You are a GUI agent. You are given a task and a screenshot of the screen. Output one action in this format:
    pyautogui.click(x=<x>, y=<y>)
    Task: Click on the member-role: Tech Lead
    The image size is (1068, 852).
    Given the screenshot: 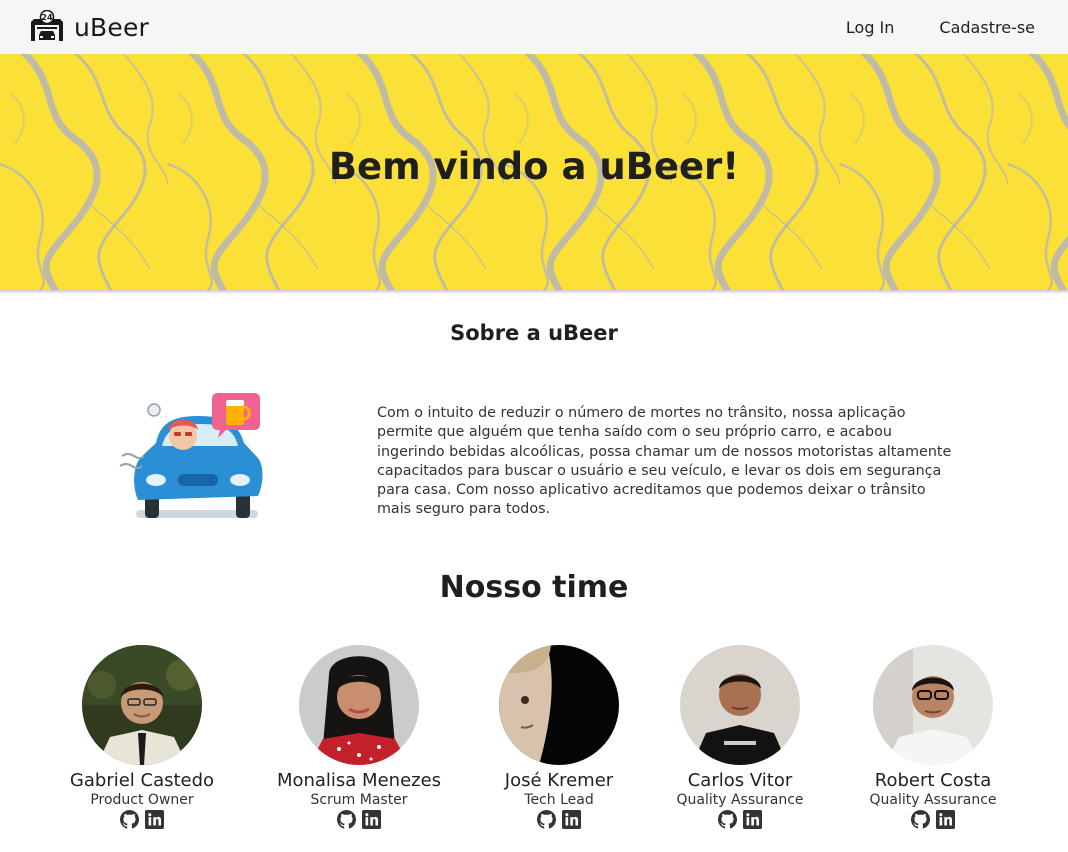 What is the action you would take?
    pyautogui.click(x=559, y=800)
    